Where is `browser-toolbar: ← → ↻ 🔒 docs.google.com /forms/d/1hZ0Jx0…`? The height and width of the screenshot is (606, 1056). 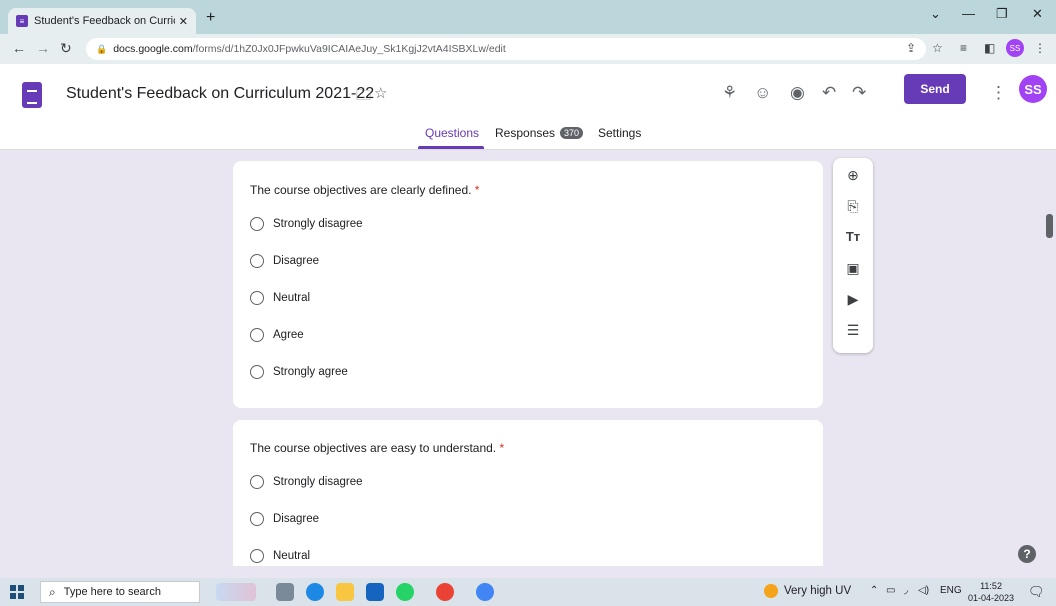 browser-toolbar: ← → ↻ 🔒 docs.google.com /forms/d/1hZ0Jx0… is located at coordinates (528, 49).